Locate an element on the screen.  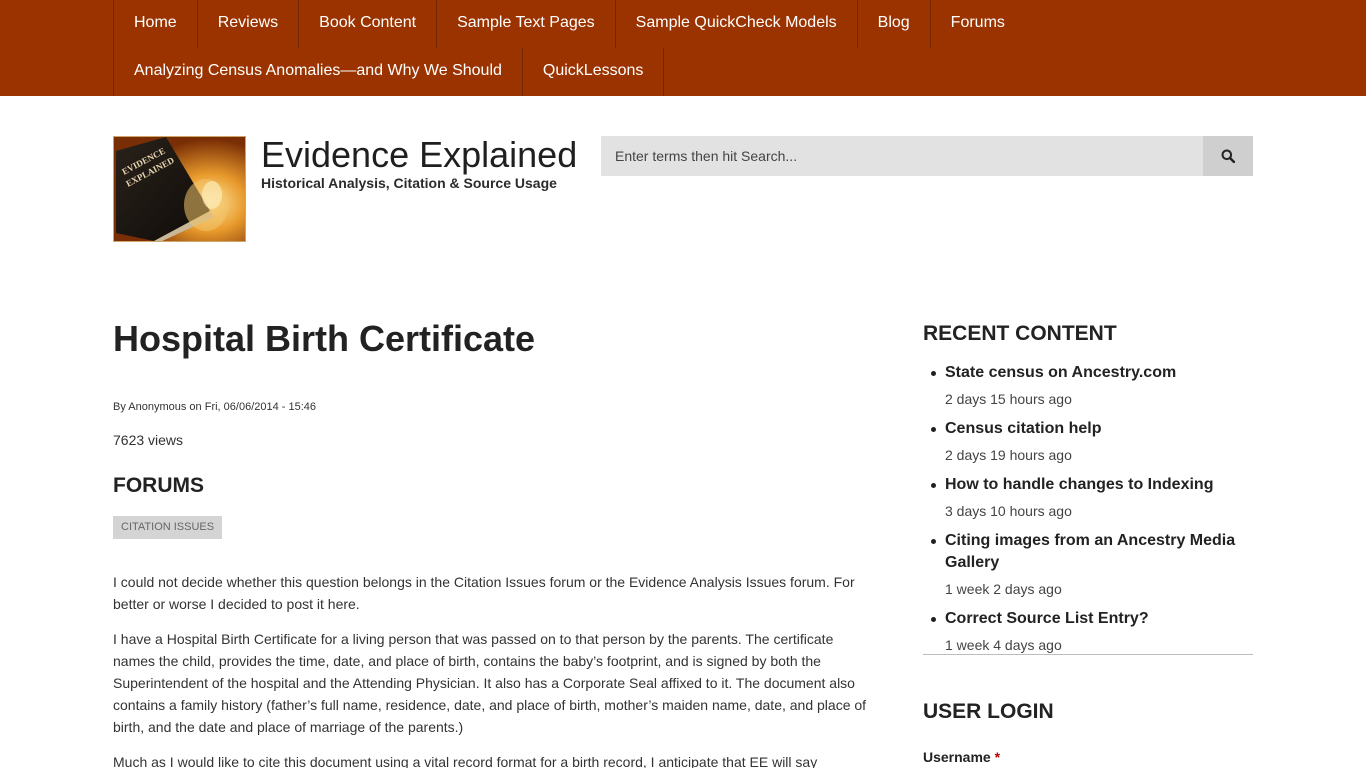
book-cover-image: EVIDENCE EXPLAINED is located at coordinates (179, 189).